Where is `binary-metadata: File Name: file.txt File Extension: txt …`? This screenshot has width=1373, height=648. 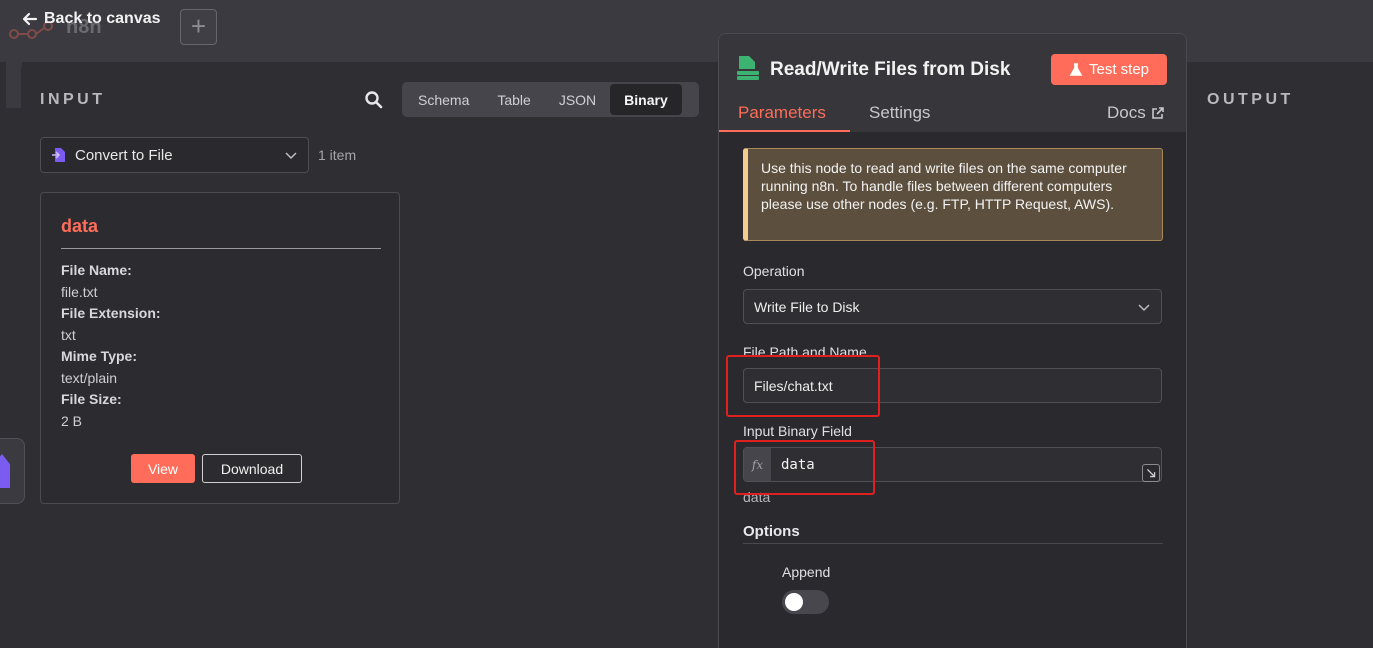
binary-metadata: File Name: file.txt File Extension: txt … is located at coordinates (111, 346).